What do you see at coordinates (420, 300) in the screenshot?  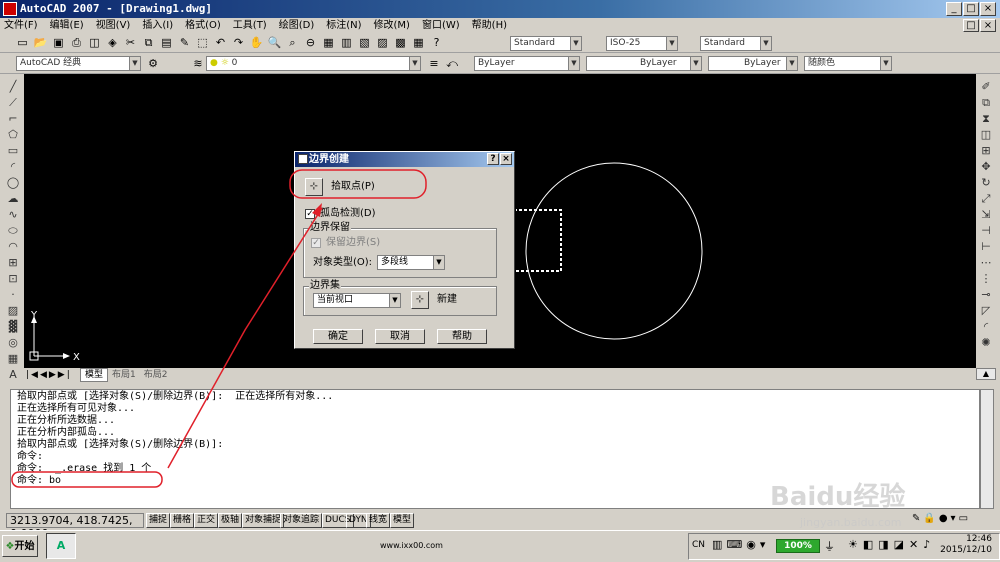 I see `new-set-button: ⊹` at bounding box center [420, 300].